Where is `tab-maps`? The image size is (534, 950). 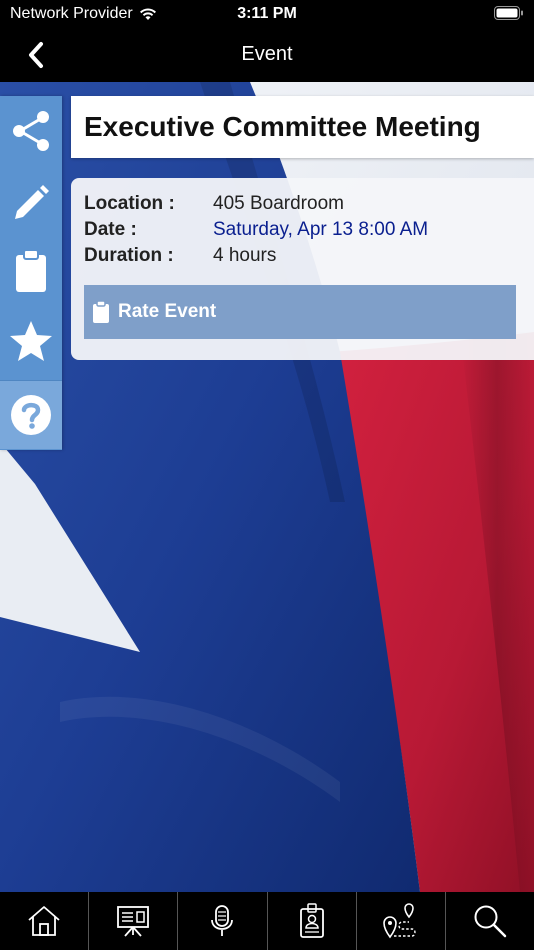 tab-maps is located at coordinates (401, 921).